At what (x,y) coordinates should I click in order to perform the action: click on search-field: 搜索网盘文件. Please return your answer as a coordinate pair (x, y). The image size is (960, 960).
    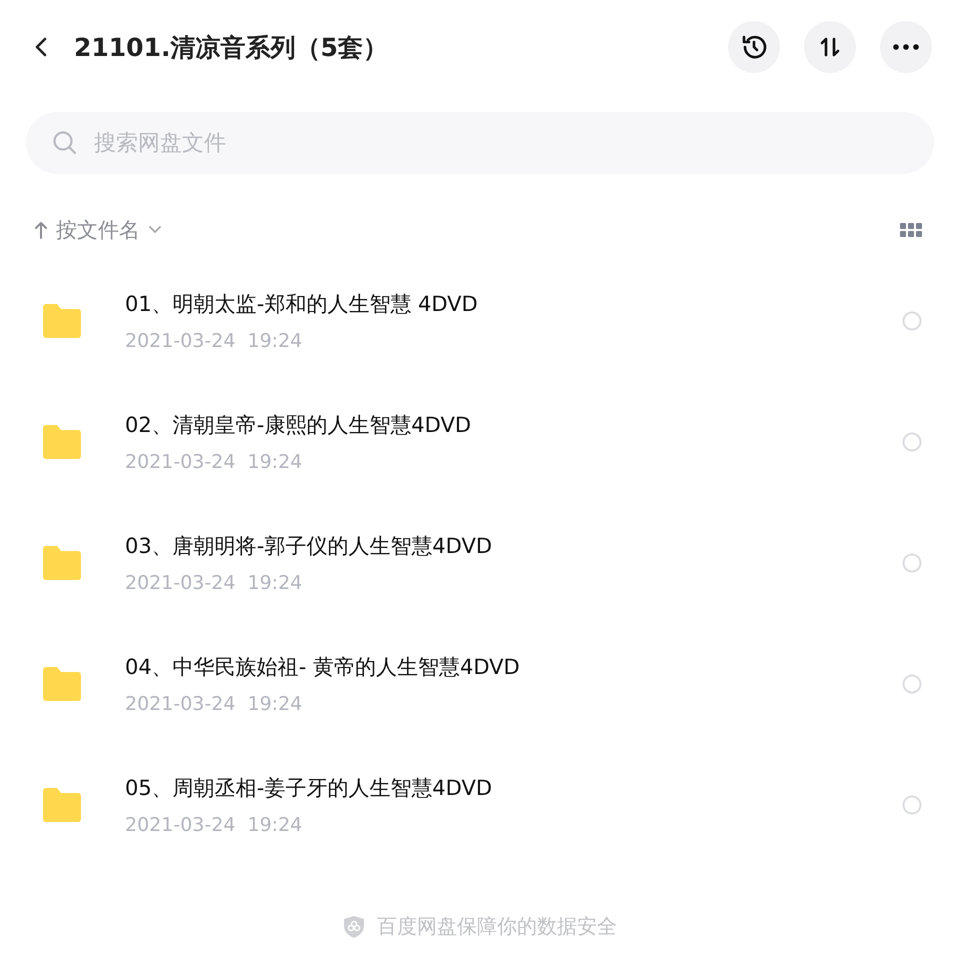
    Looking at the image, I should click on (480, 143).